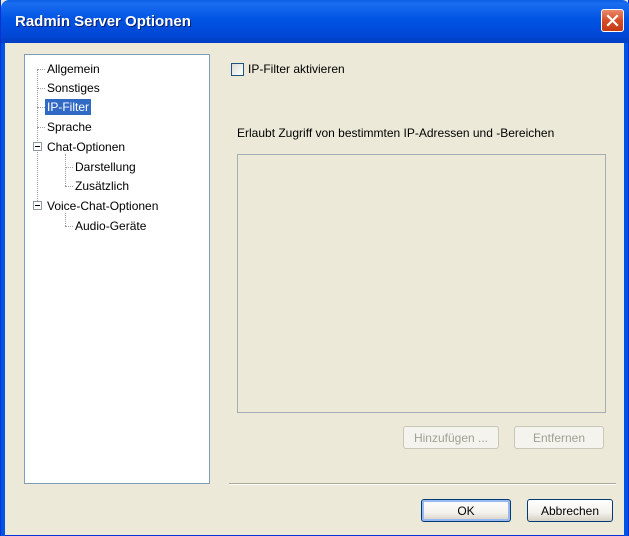 Image resolution: width=629 pixels, height=536 pixels. What do you see at coordinates (105, 167) in the screenshot?
I see `tree-item-darstellung: Darstellung` at bounding box center [105, 167].